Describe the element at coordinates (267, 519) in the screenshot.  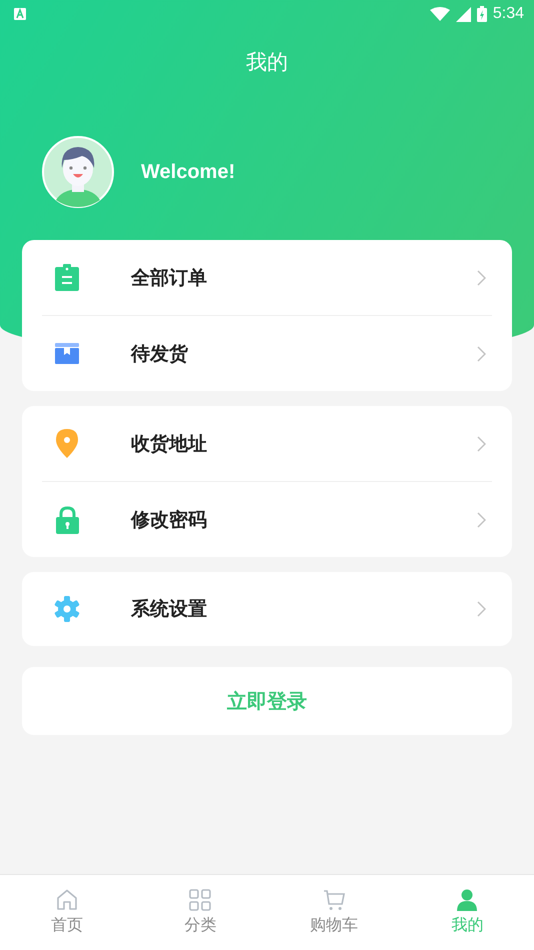
I see `menu-item: 修改密码` at that location.